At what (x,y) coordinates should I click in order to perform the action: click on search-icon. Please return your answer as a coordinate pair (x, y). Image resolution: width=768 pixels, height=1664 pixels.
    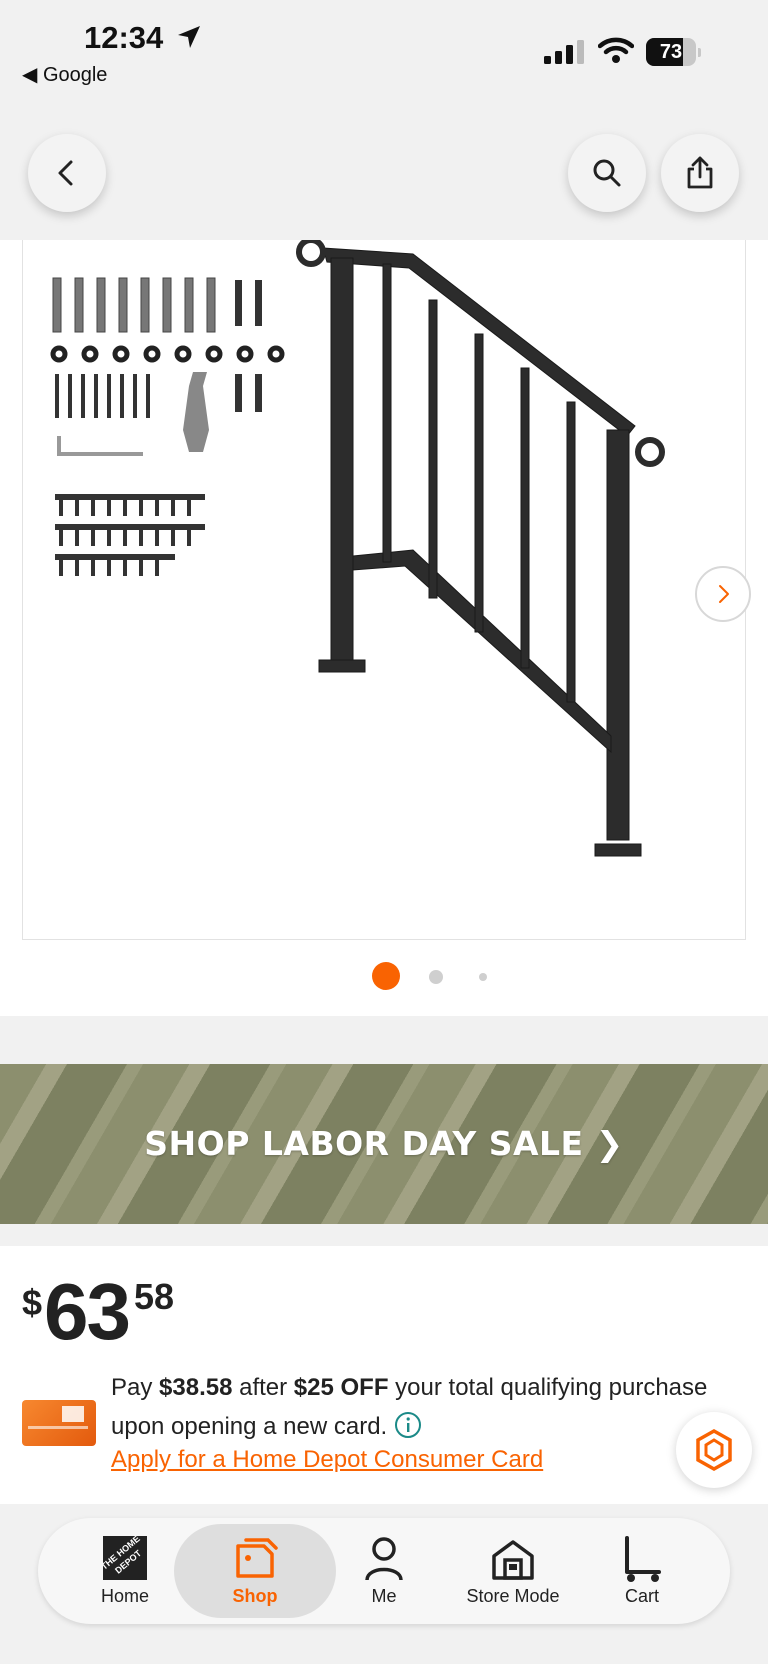
    Looking at the image, I should click on (607, 173).